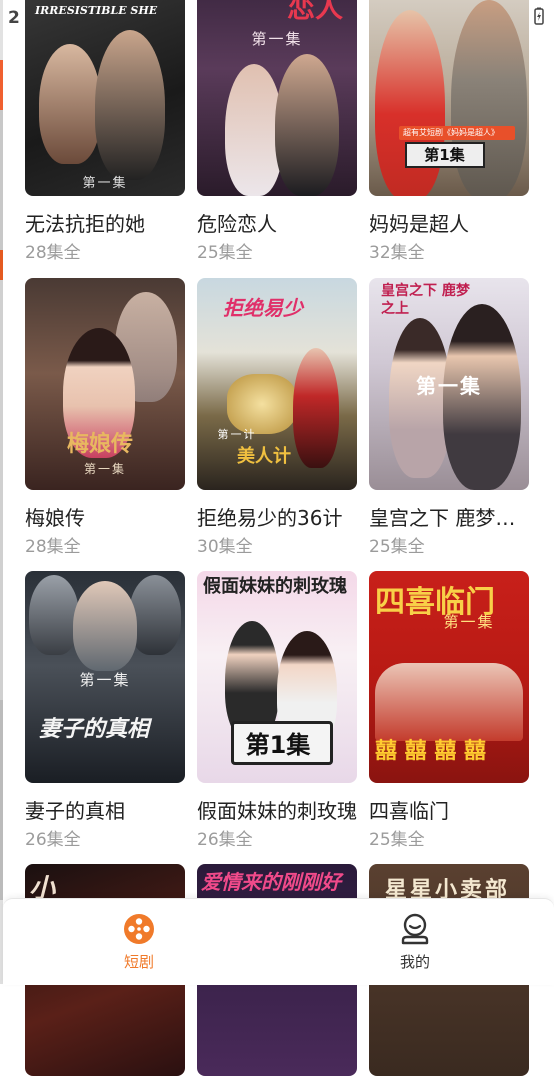 Image resolution: width=554 pixels, height=1076 pixels. Describe the element at coordinates (414, 962) in the screenshot. I see `tab-label: 我的` at that location.